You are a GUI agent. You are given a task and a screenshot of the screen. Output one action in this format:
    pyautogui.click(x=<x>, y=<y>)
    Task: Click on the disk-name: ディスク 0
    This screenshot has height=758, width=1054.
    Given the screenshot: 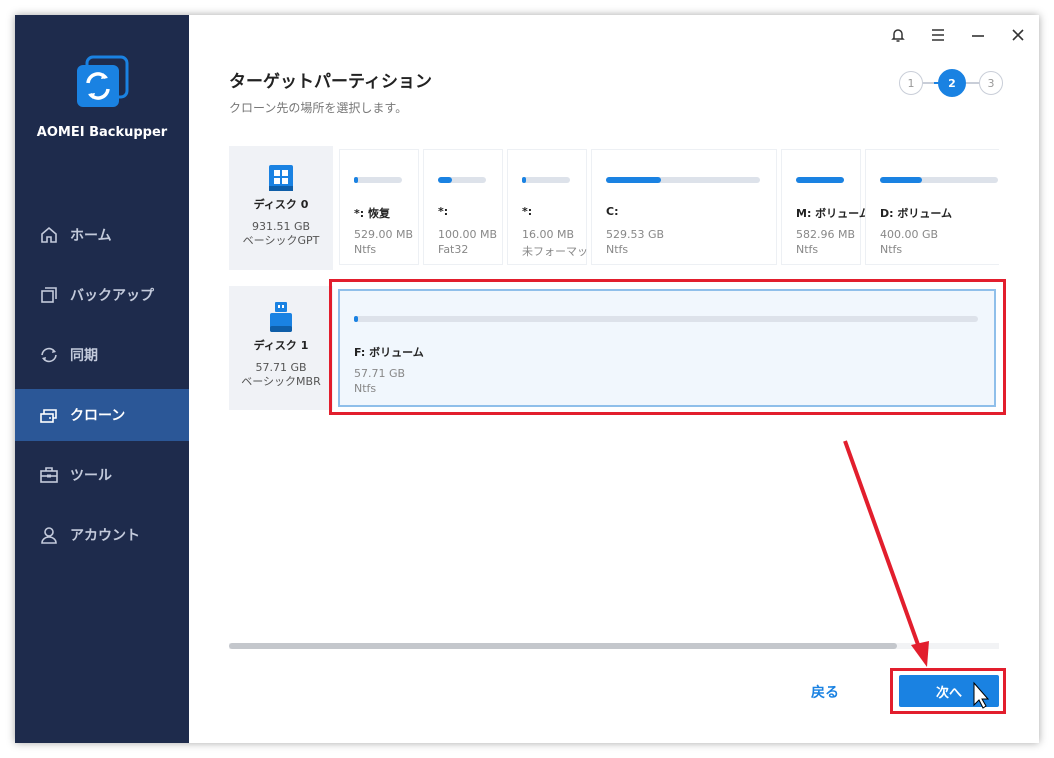 What is the action you would take?
    pyautogui.click(x=281, y=204)
    